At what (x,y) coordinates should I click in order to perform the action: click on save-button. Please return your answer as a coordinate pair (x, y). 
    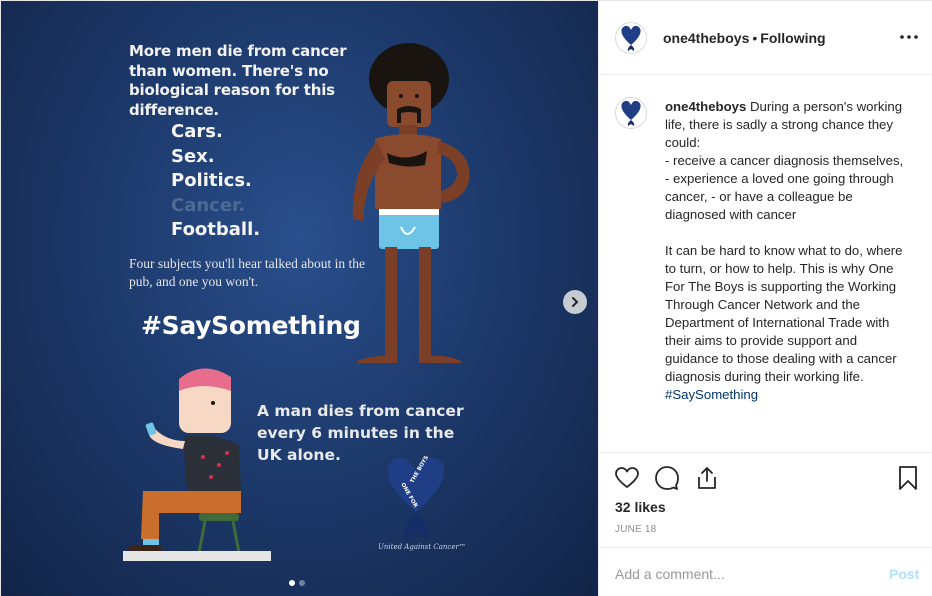
    Looking at the image, I should click on (908, 478).